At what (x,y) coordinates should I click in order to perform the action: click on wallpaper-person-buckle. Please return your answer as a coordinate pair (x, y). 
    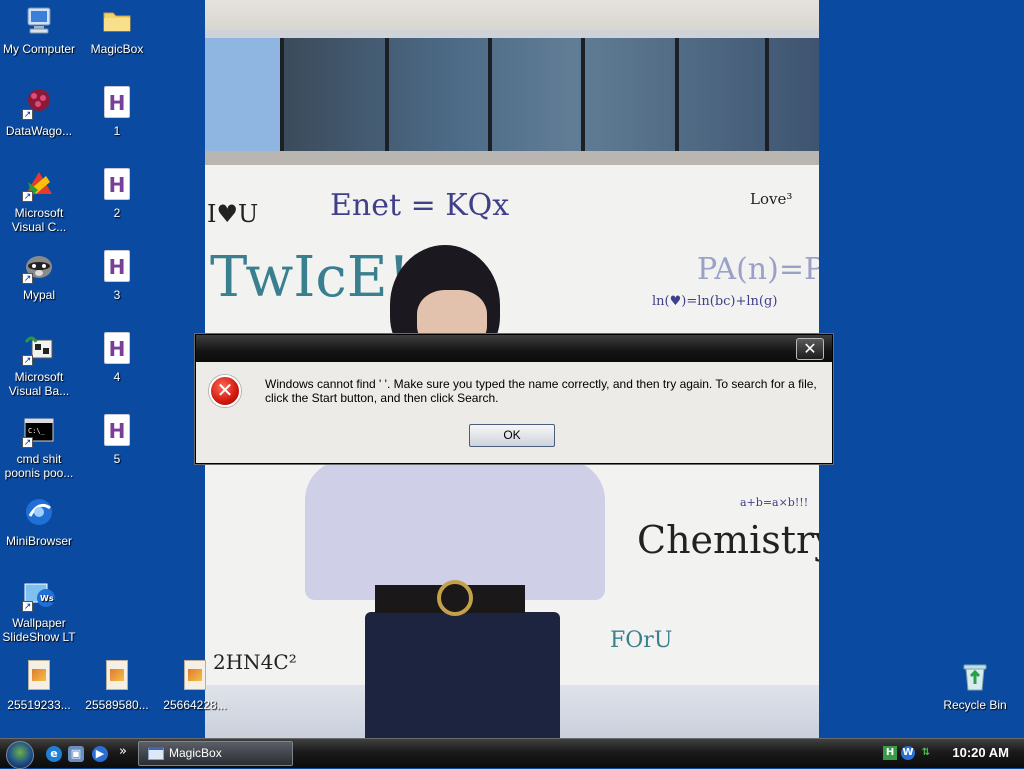
    Looking at the image, I should click on (455, 598).